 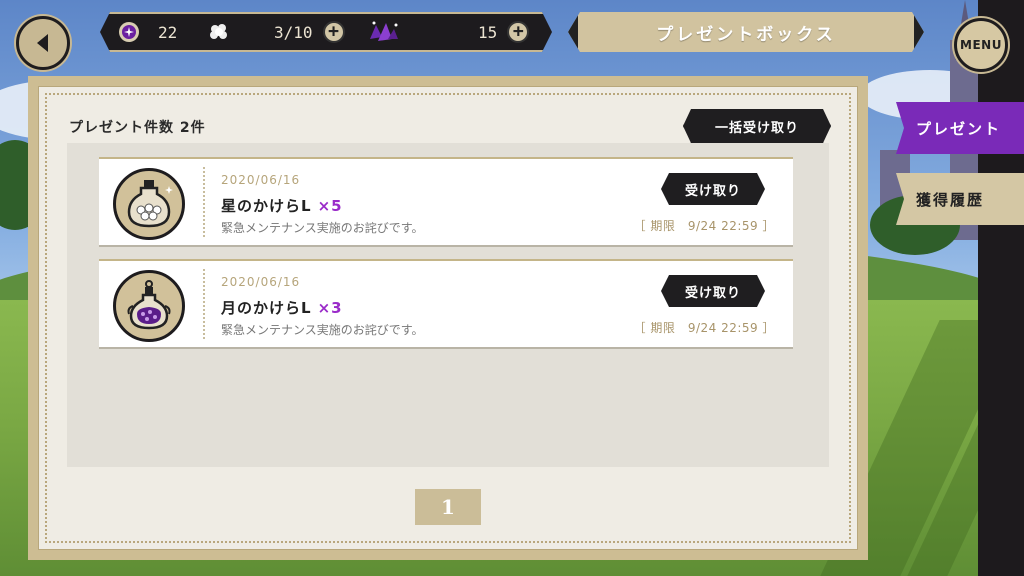 What do you see at coordinates (334, 32) in the screenshot?
I see `add-flower-button: +` at bounding box center [334, 32].